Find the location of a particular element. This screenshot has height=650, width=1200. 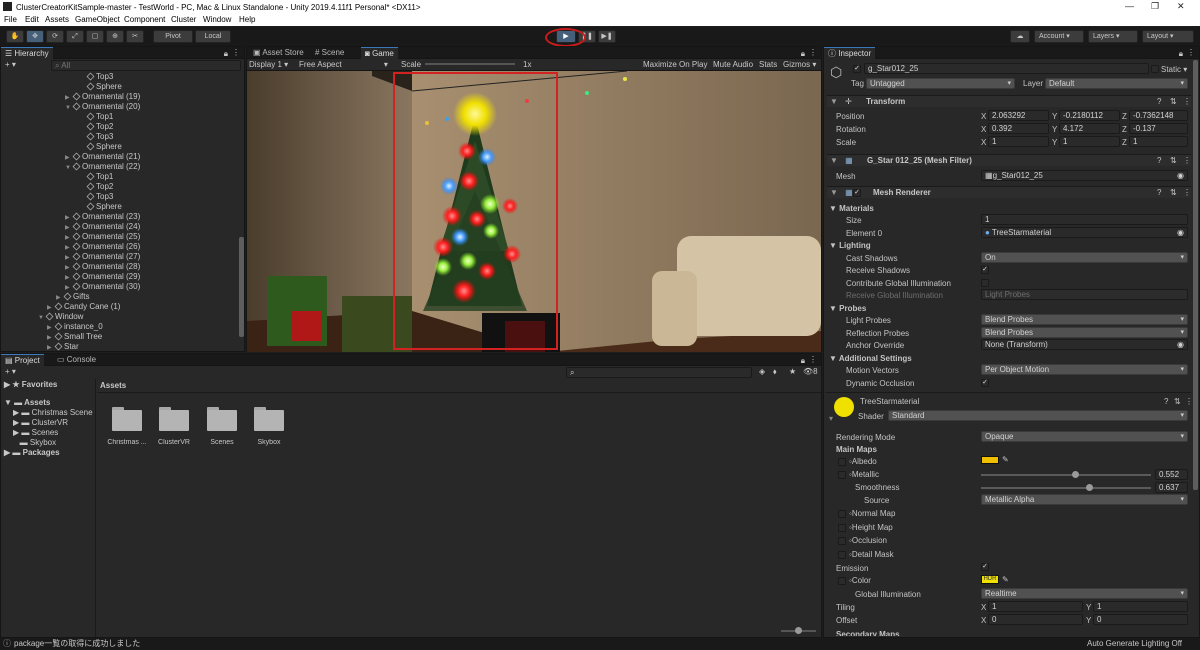

hierarchy-item: ▼ Ornamental (20) is located at coordinates (102, 107).